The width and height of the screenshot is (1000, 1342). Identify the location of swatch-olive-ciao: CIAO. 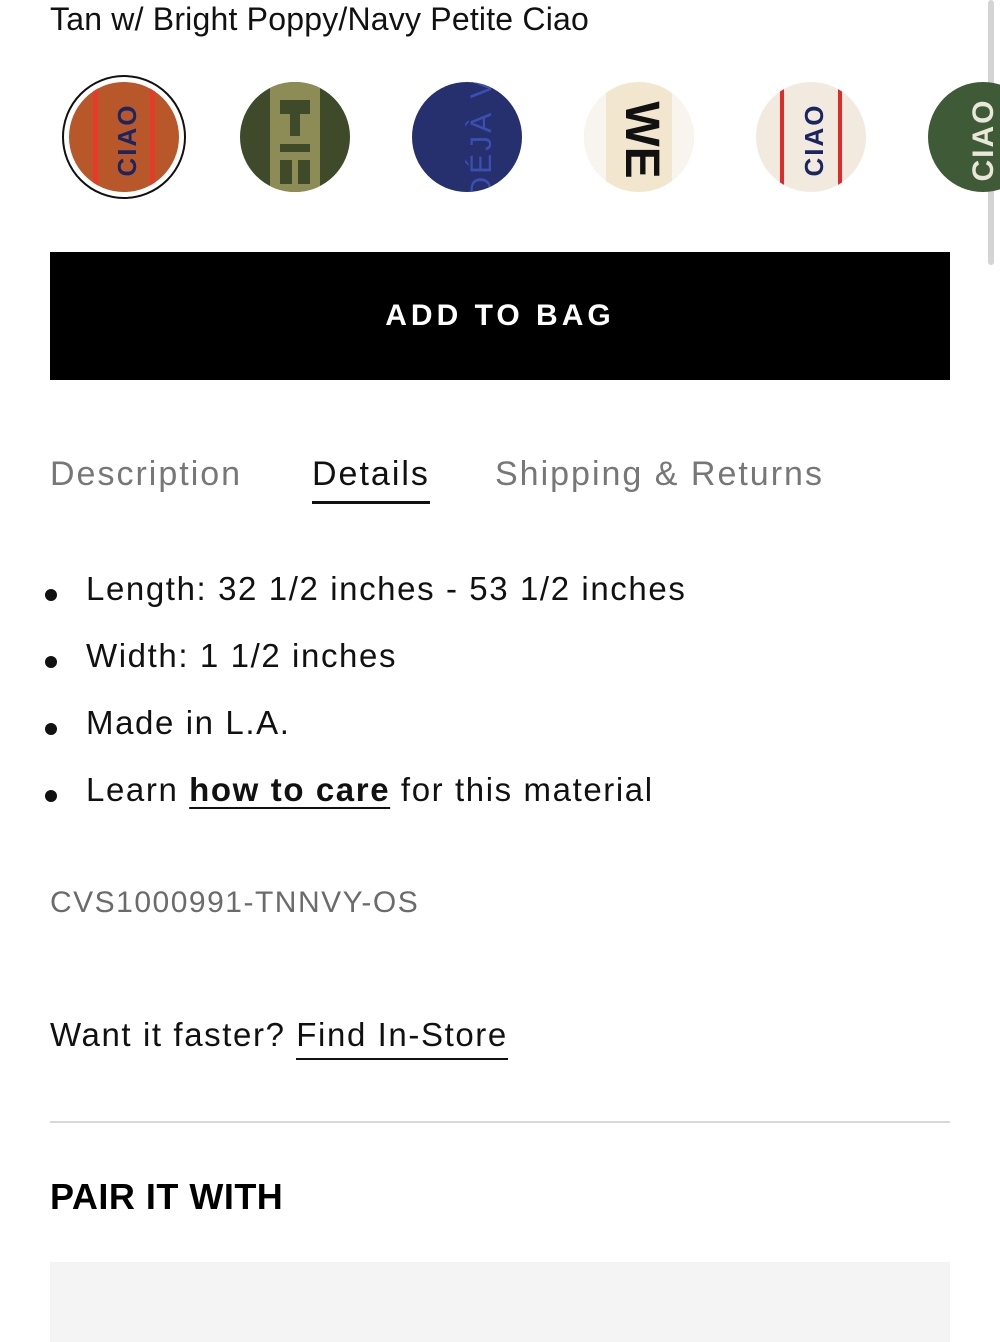
(964, 137).